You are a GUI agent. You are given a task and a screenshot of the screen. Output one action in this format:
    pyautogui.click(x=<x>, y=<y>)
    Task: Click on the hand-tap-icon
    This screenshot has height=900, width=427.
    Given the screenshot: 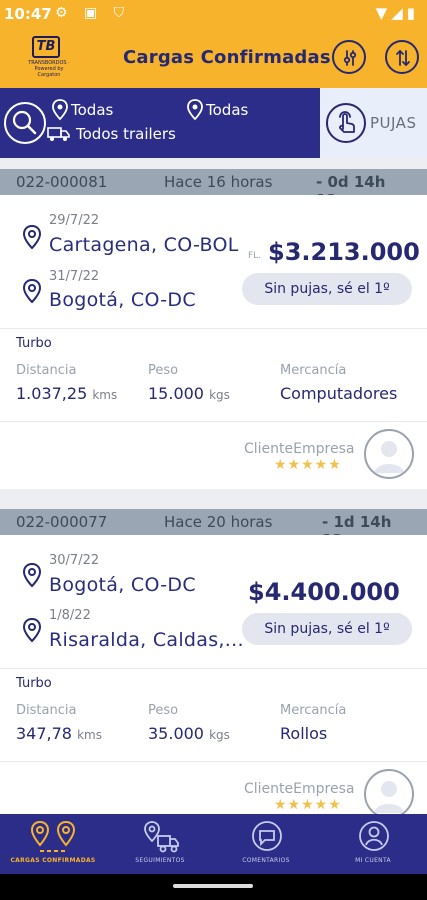 What is the action you would take?
    pyautogui.click(x=347, y=122)
    